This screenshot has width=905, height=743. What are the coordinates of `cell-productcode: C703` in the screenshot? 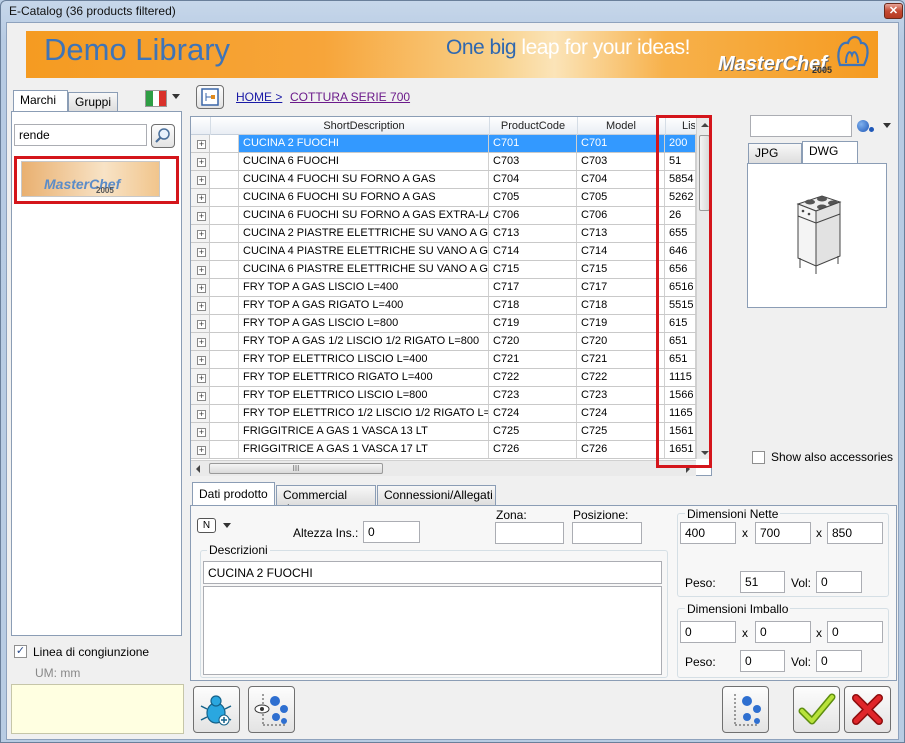 It's located at (533, 161).